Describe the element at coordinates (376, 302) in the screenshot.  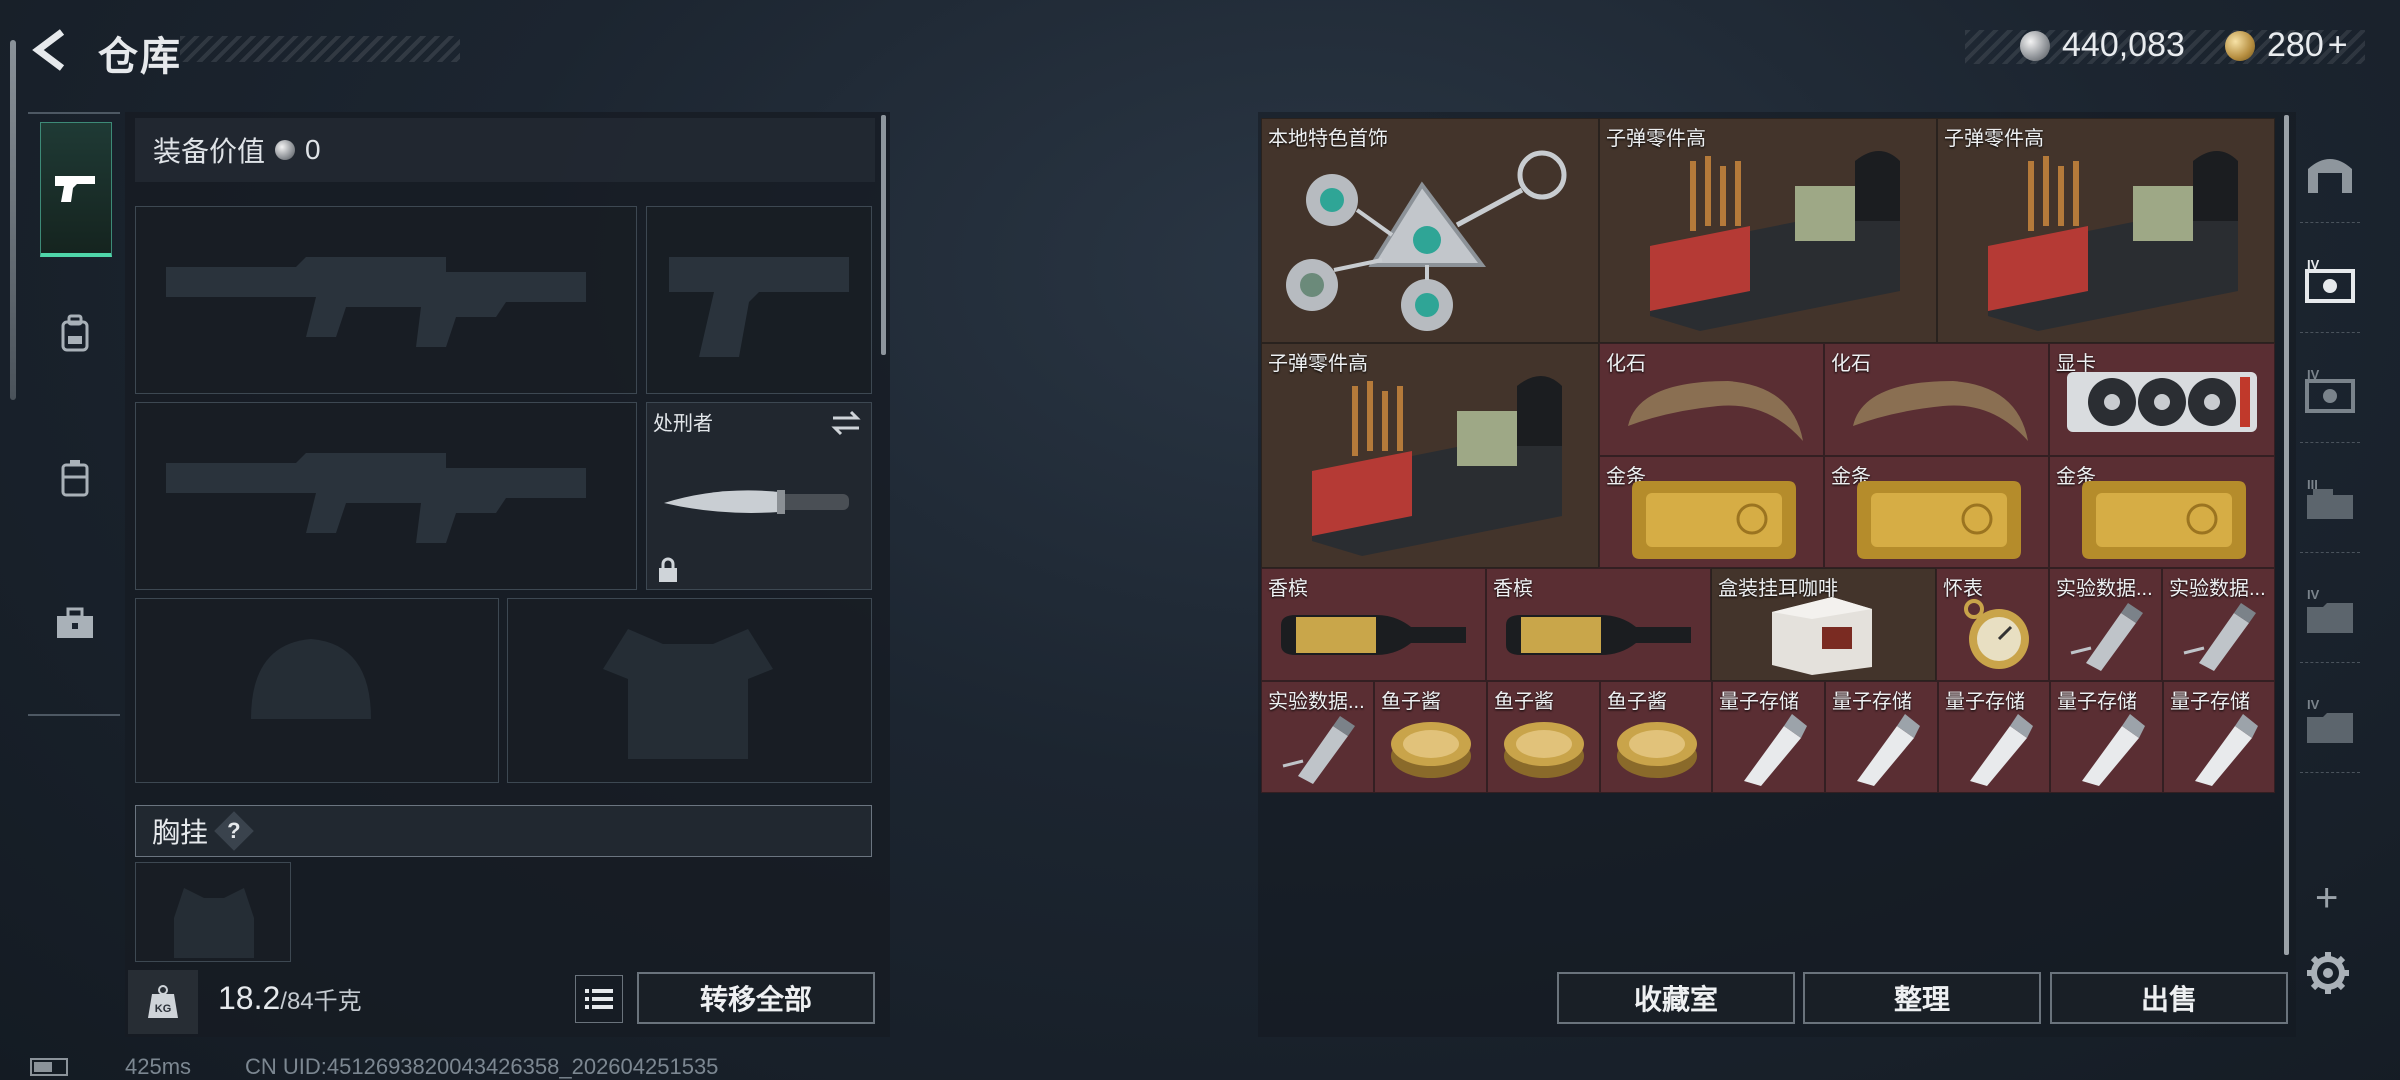
I see `rifle-silhouette-icon` at that location.